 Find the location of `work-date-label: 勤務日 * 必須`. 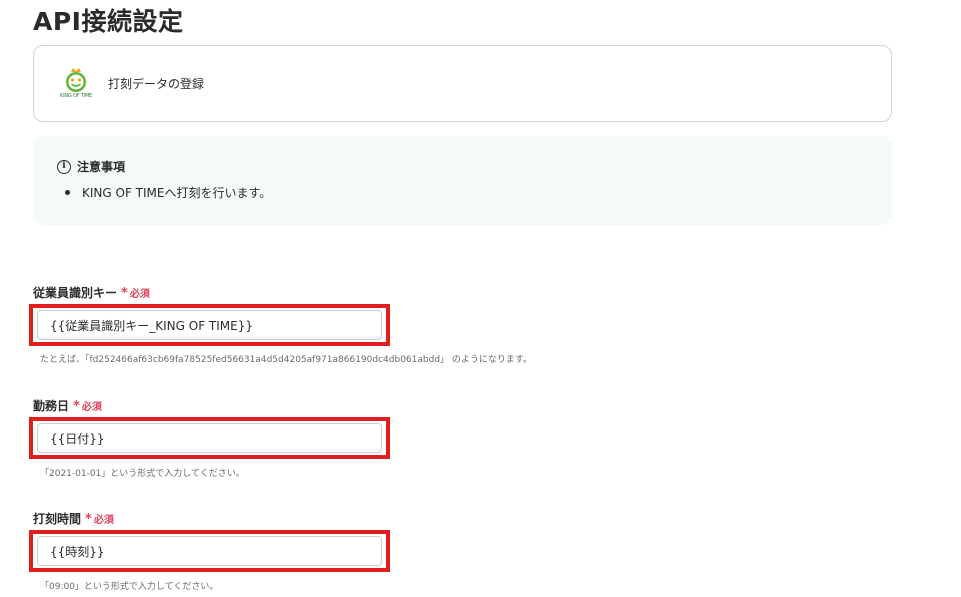

work-date-label: 勤務日 * 必須 is located at coordinates (67, 405).